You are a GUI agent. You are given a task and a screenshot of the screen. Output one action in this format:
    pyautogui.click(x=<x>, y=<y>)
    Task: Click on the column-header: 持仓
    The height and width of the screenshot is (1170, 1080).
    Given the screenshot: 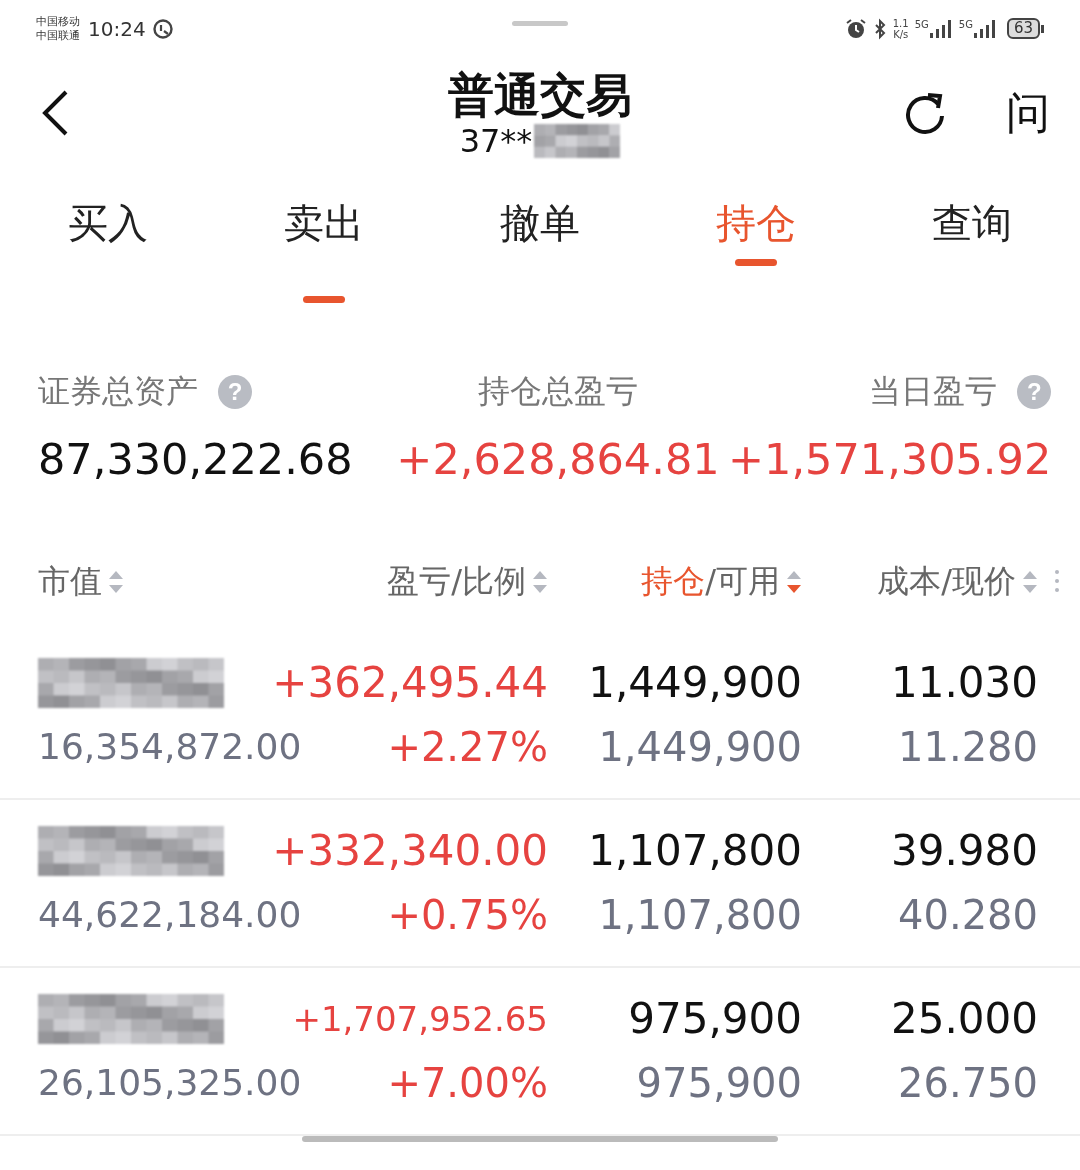 What is the action you would take?
    pyautogui.click(x=673, y=582)
    